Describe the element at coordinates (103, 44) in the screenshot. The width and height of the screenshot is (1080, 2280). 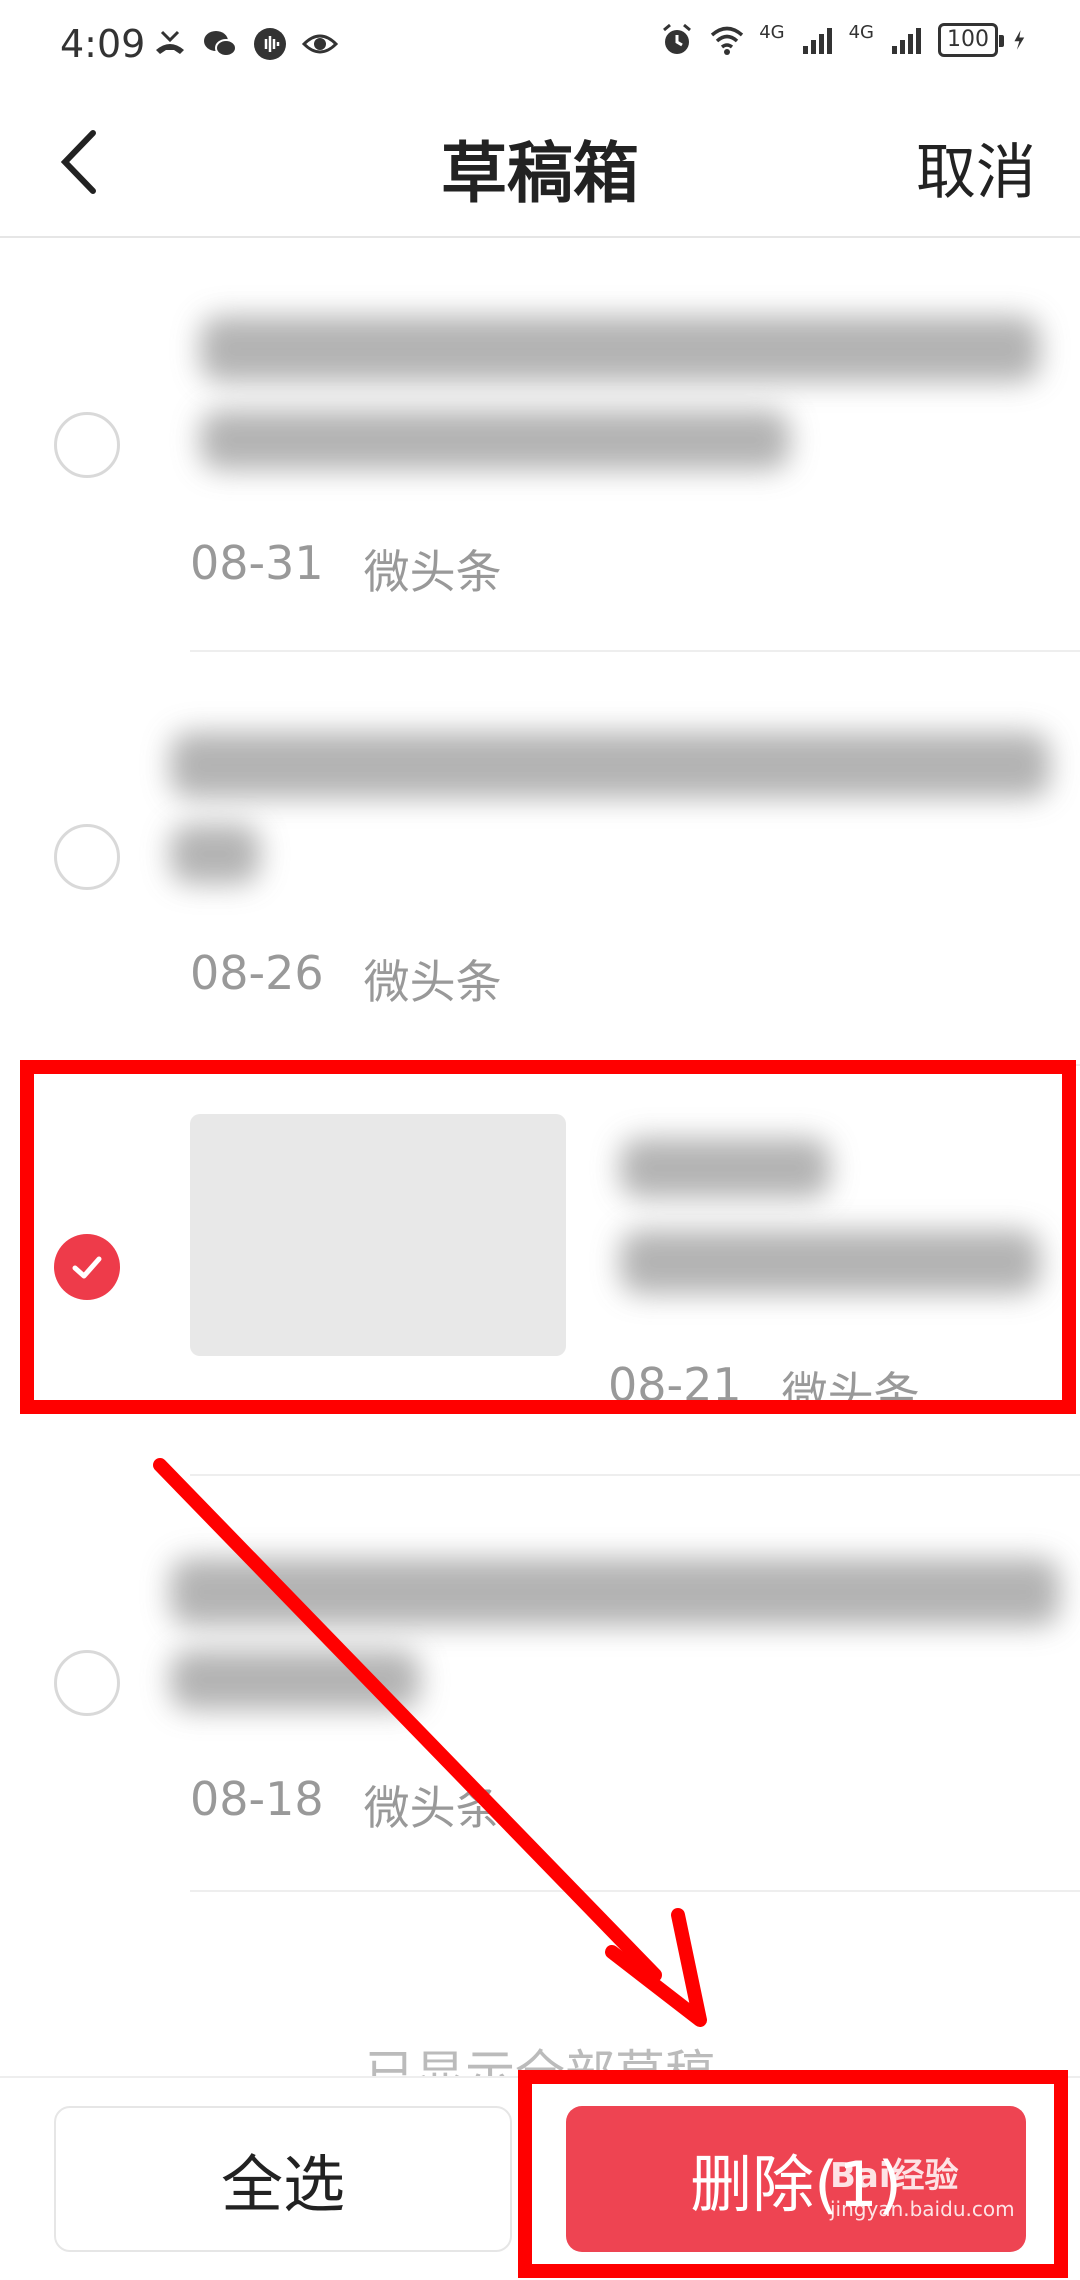
I see `status-time: 4:09` at that location.